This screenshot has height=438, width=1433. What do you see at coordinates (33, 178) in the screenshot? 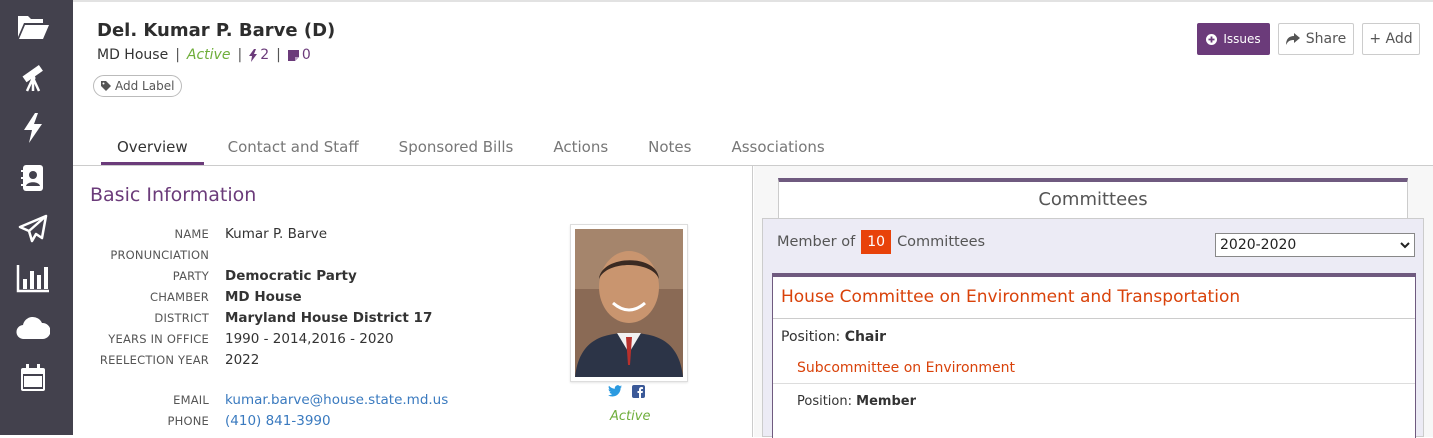
I see `contact-book-icon` at bounding box center [33, 178].